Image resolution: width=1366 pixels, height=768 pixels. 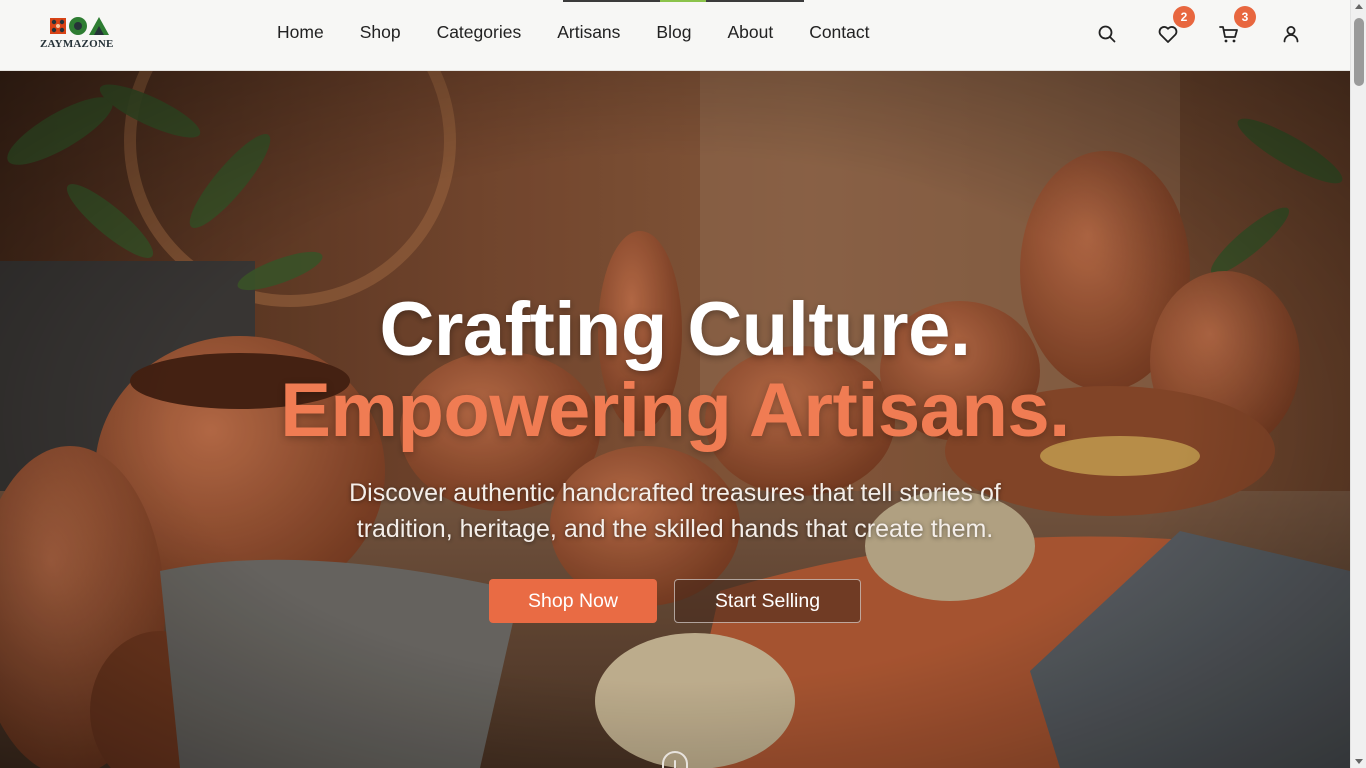 What do you see at coordinates (750, 32) in the screenshot?
I see `nav-about: About` at bounding box center [750, 32].